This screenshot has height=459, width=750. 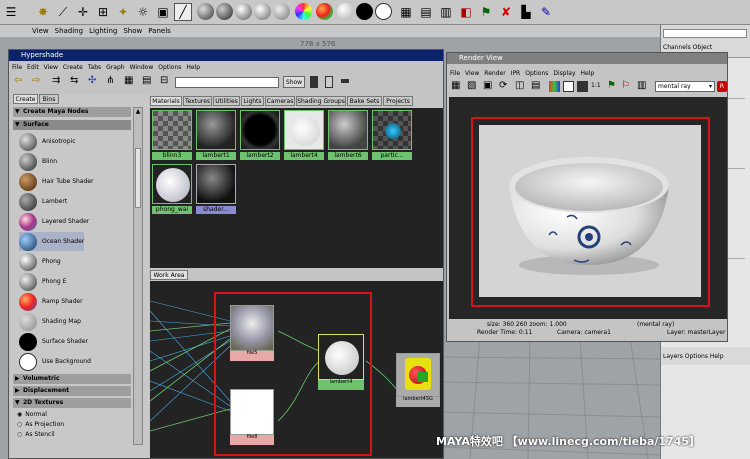 I want to click on graph-network-icon: ✣, so click(x=92, y=80).